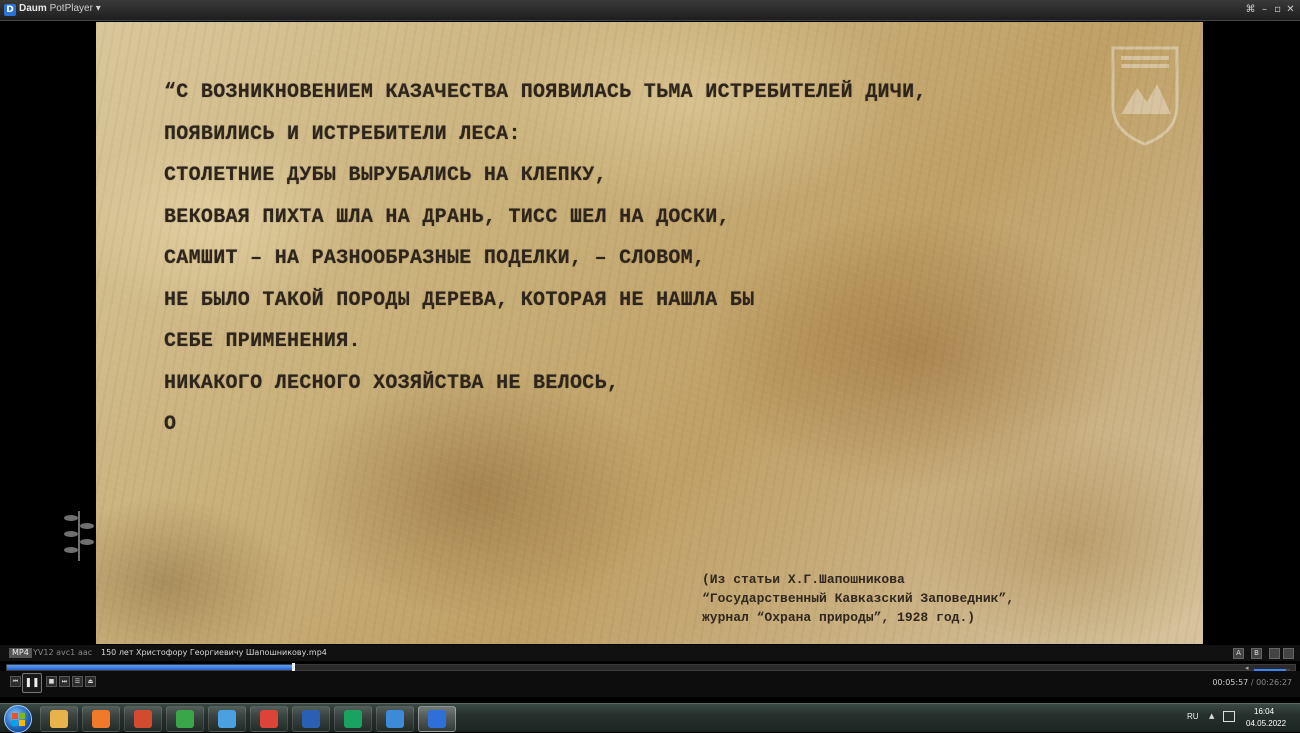  I want to click on taskbar-app-chrome, so click(269, 719).